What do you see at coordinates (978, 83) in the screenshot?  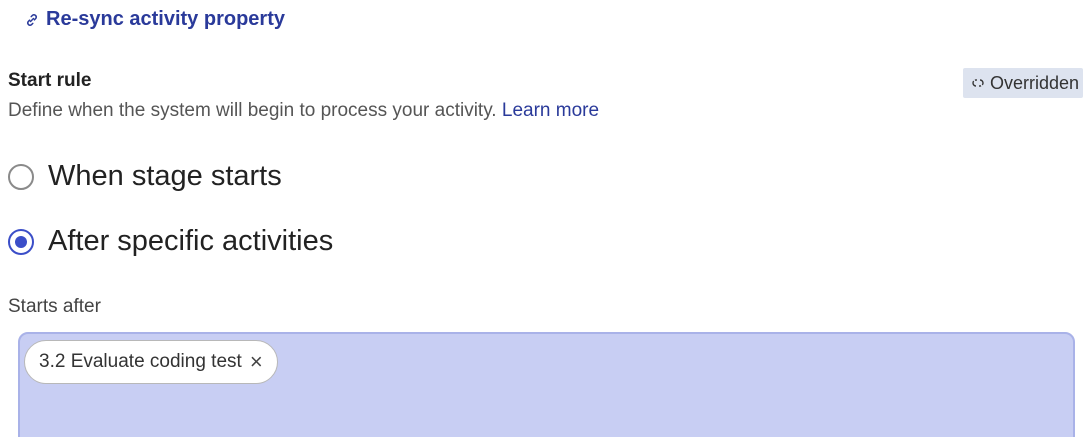 I see `broken-link-icon` at bounding box center [978, 83].